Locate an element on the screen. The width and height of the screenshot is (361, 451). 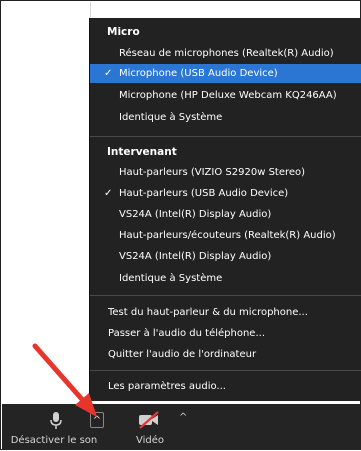
speaker-item-vizio: Haut-parleurs (VIZIO S2920w Stereo) is located at coordinates (225, 172).